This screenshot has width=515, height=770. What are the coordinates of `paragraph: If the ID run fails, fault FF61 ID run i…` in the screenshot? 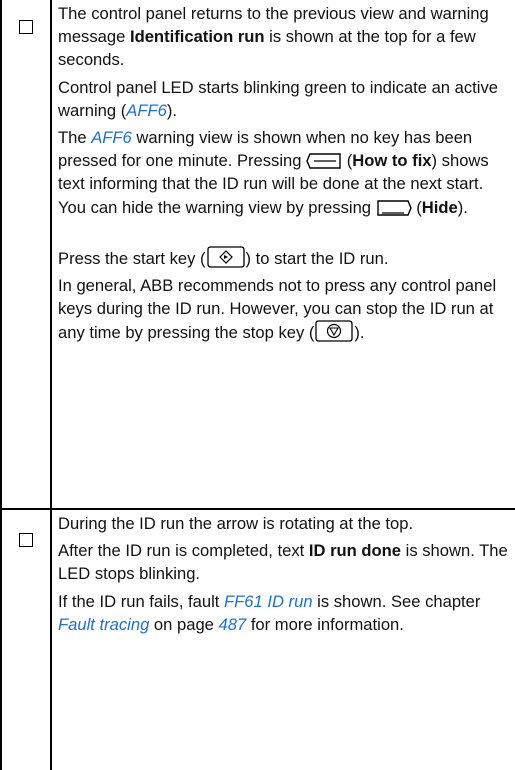 It's located at (269, 612).